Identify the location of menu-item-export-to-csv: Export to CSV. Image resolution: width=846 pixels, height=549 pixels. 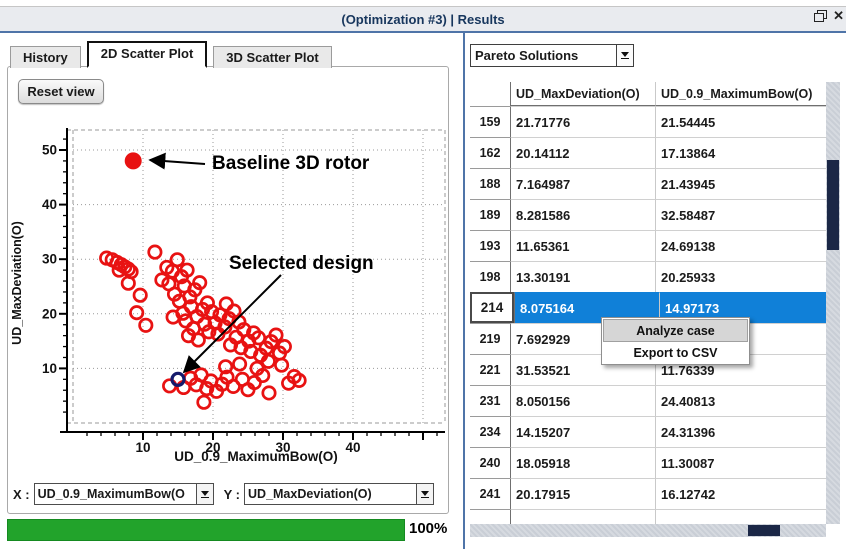
(675, 352).